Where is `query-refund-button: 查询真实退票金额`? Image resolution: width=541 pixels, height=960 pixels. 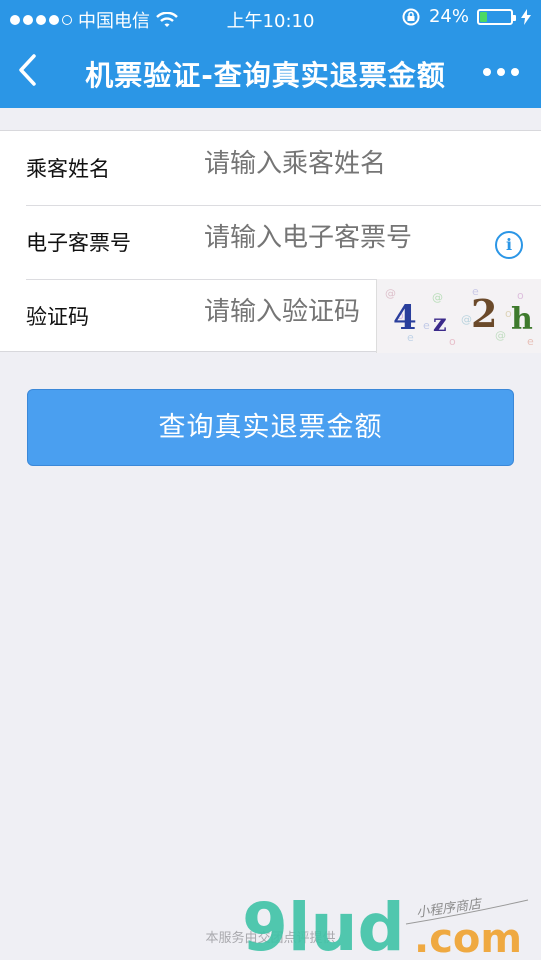
query-refund-button: 查询真实退票金额 is located at coordinates (270, 427).